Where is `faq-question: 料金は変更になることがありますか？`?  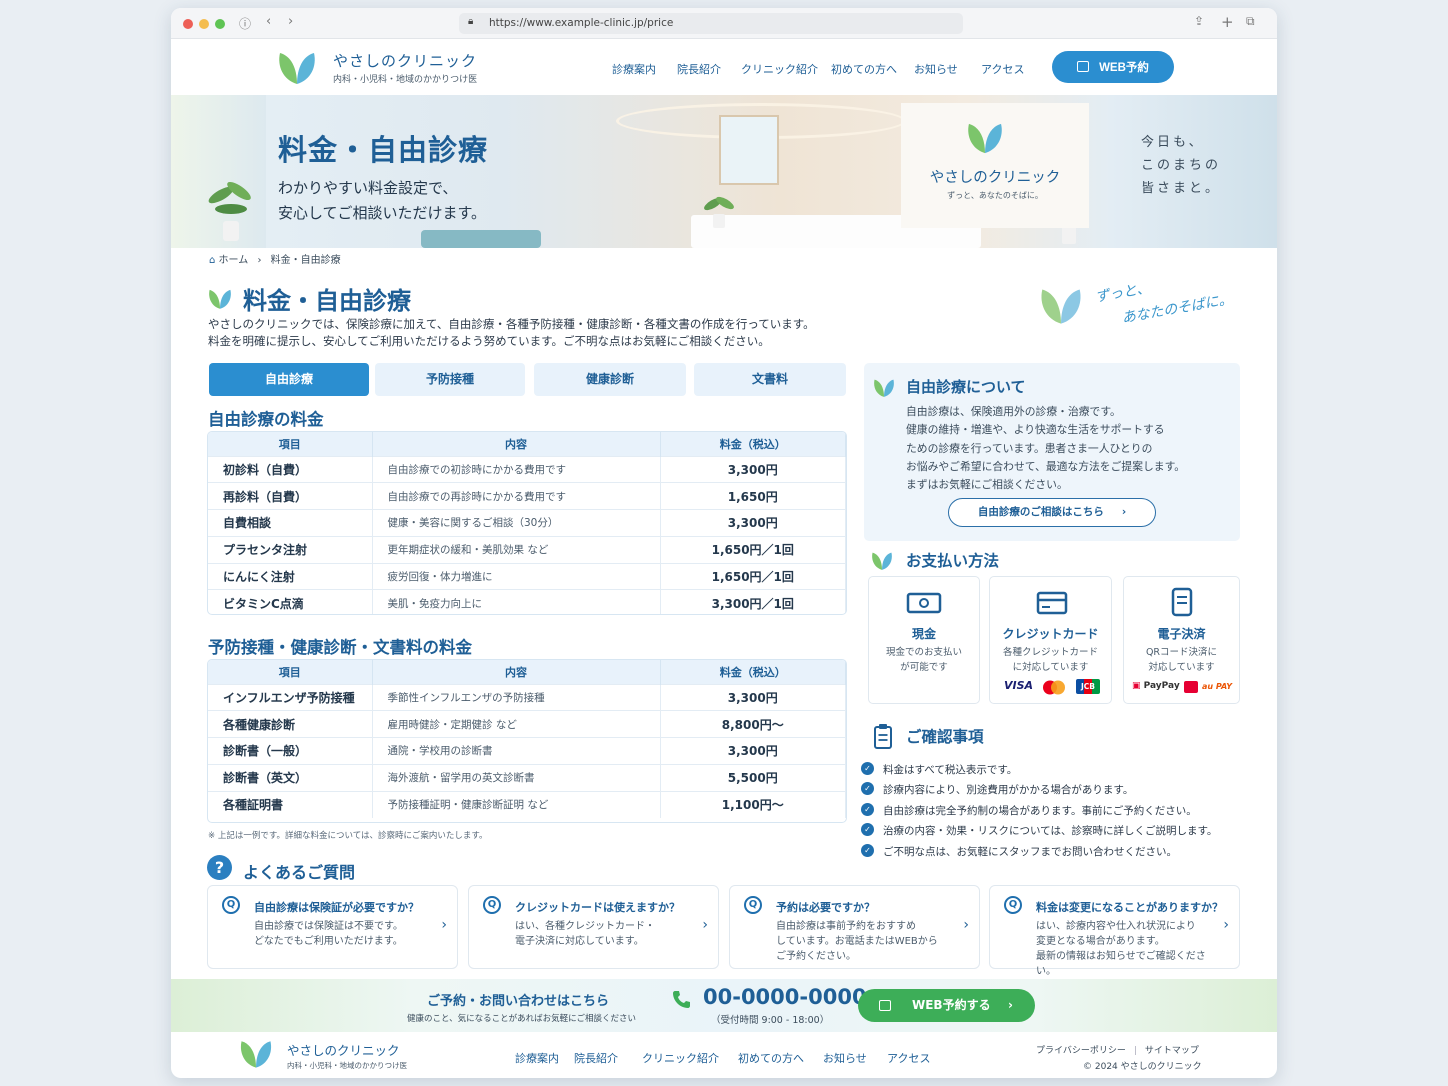
faq-question: 料金は変更になることがありますか？ is located at coordinates (1129, 907).